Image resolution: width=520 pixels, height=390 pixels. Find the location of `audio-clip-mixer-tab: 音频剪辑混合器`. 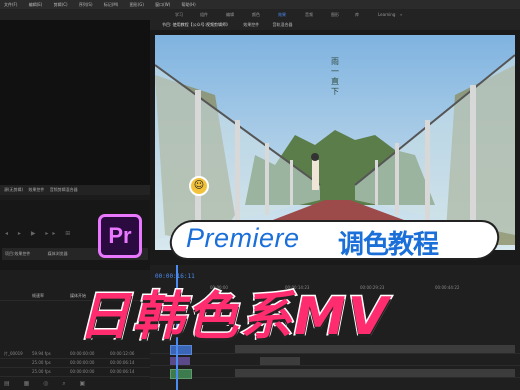

audio-clip-mixer-tab: 音频剪辑混合器 is located at coordinates (64, 189).